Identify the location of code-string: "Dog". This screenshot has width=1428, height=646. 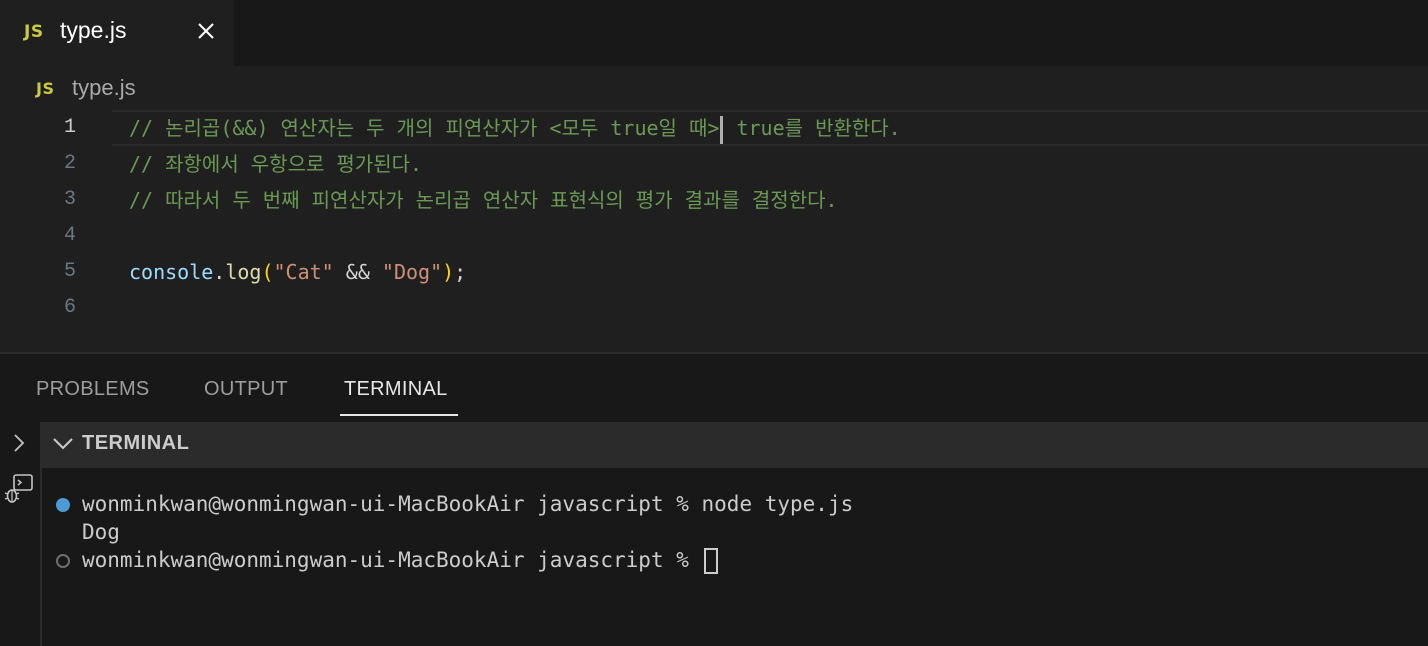
(412, 272).